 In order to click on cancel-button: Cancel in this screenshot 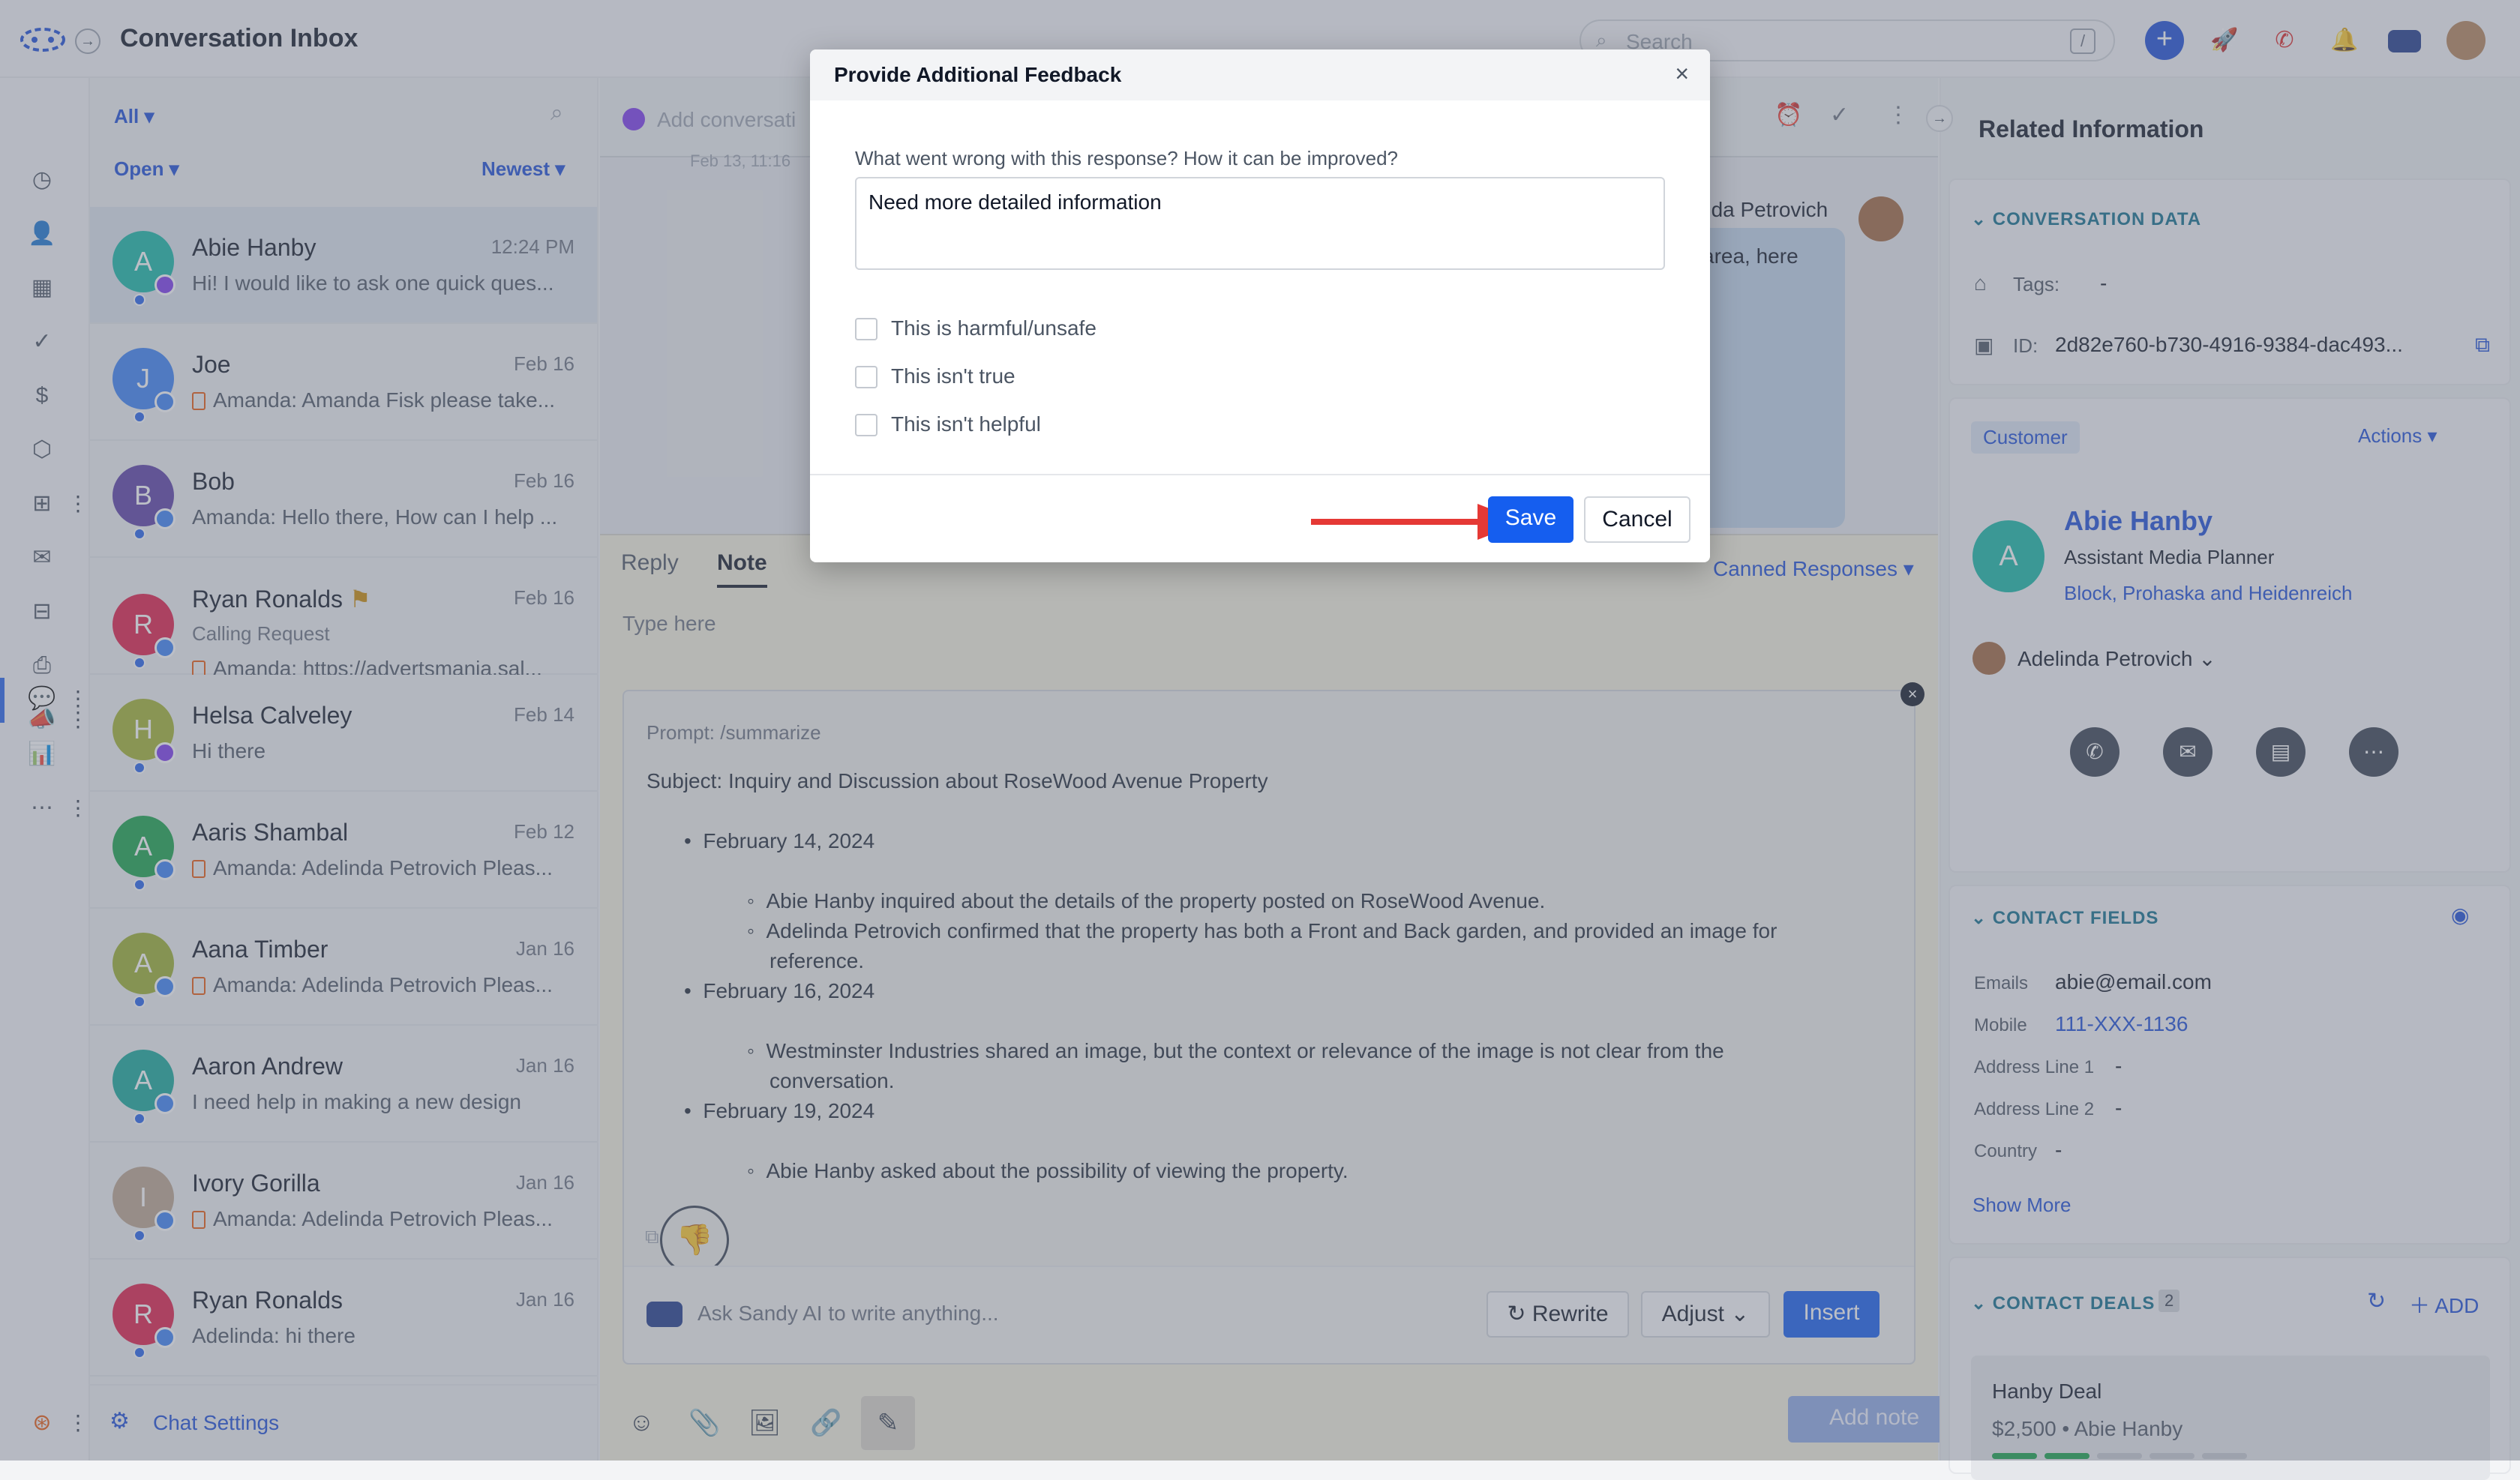, I will do `click(1637, 519)`.